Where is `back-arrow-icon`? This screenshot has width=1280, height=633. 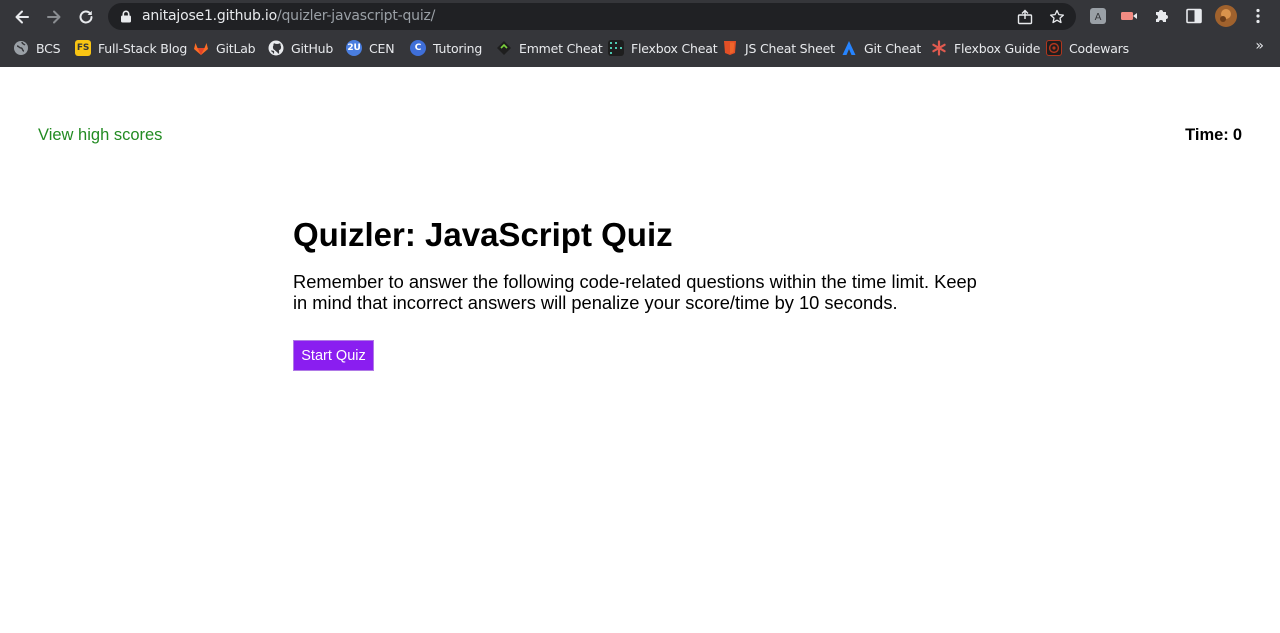
back-arrow-icon is located at coordinates (22, 17).